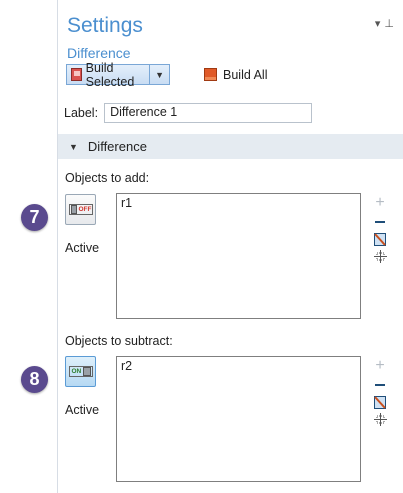 This screenshot has height=493, width=403. I want to click on build-selected-button: Build Selected ▼, so click(118, 75).